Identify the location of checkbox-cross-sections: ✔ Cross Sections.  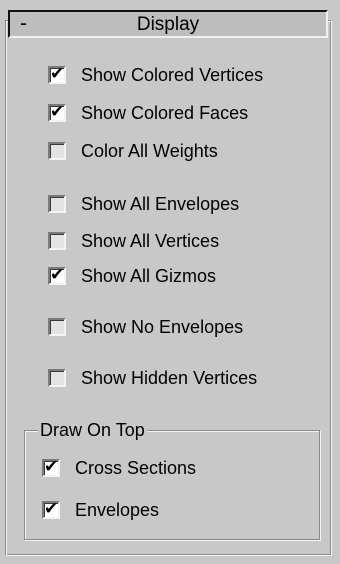
(119, 468).